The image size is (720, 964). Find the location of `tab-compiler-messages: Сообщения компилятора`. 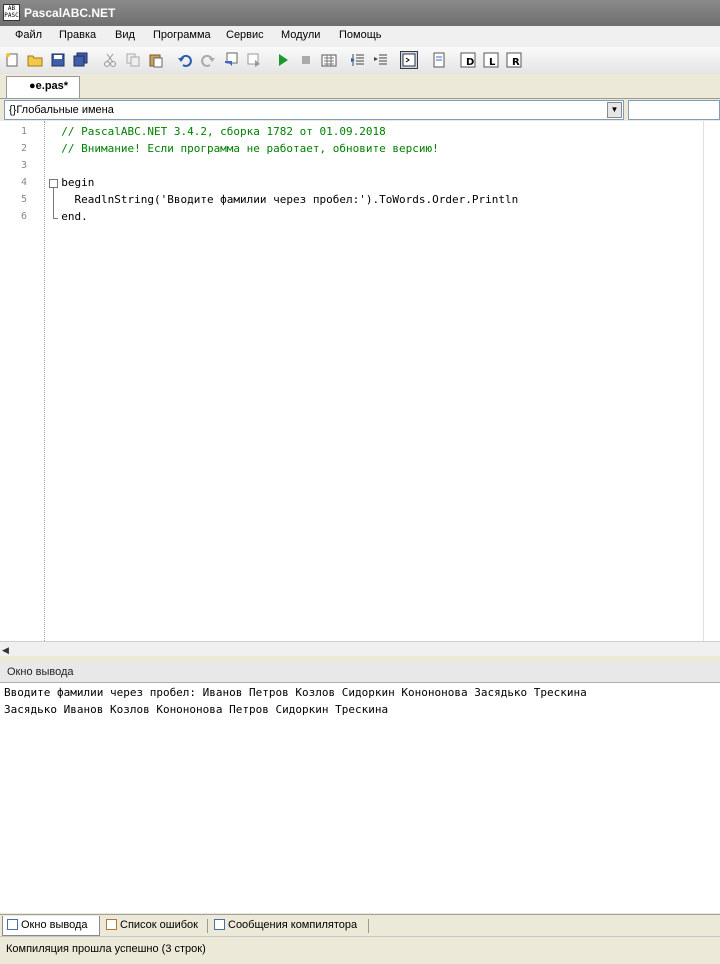

tab-compiler-messages: Сообщения компилятора is located at coordinates (289, 926).